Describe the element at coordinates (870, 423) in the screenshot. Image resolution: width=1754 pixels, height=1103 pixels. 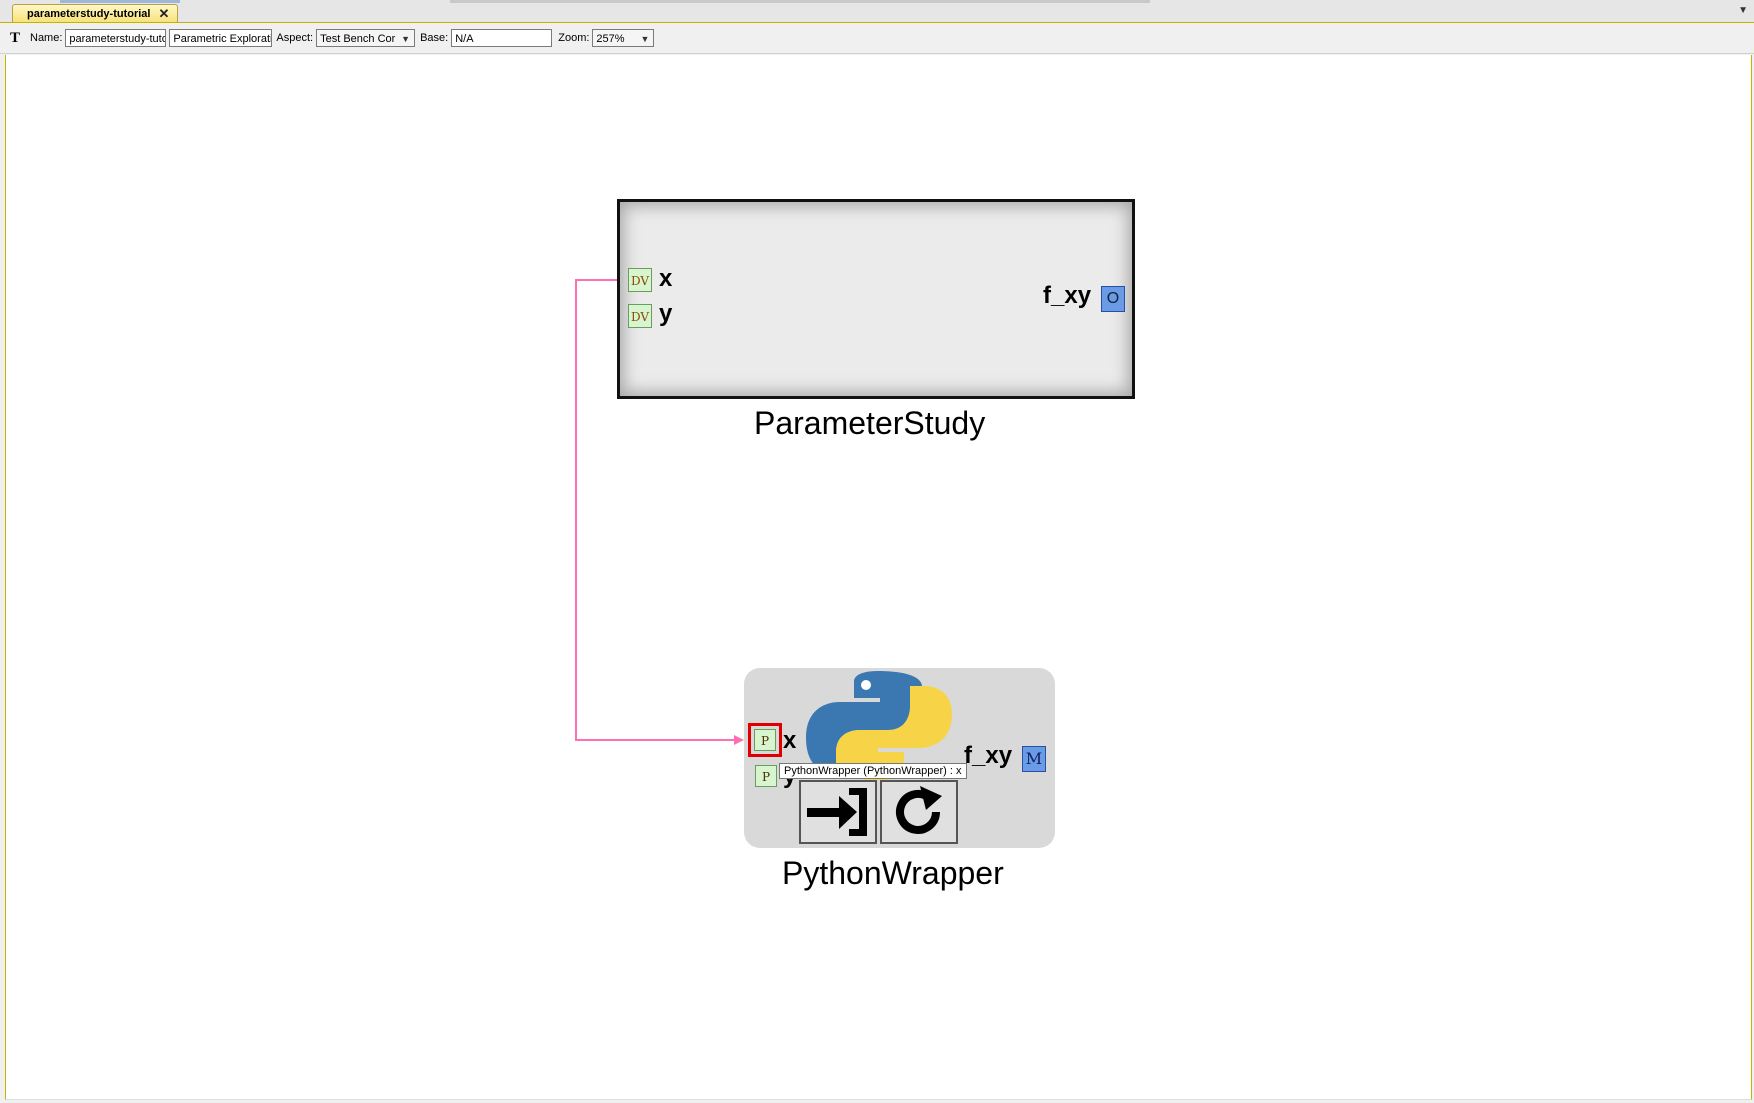
I see `parameter-study-name: ParameterStudy` at that location.